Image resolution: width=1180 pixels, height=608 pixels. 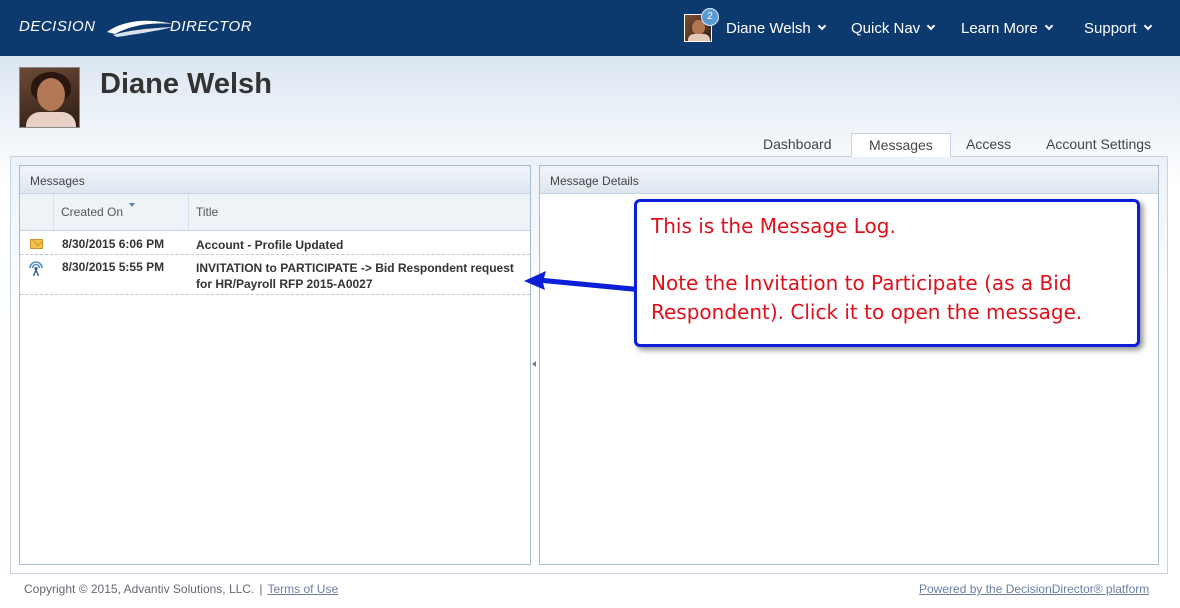 I want to click on envelope-icon, so click(x=36, y=244).